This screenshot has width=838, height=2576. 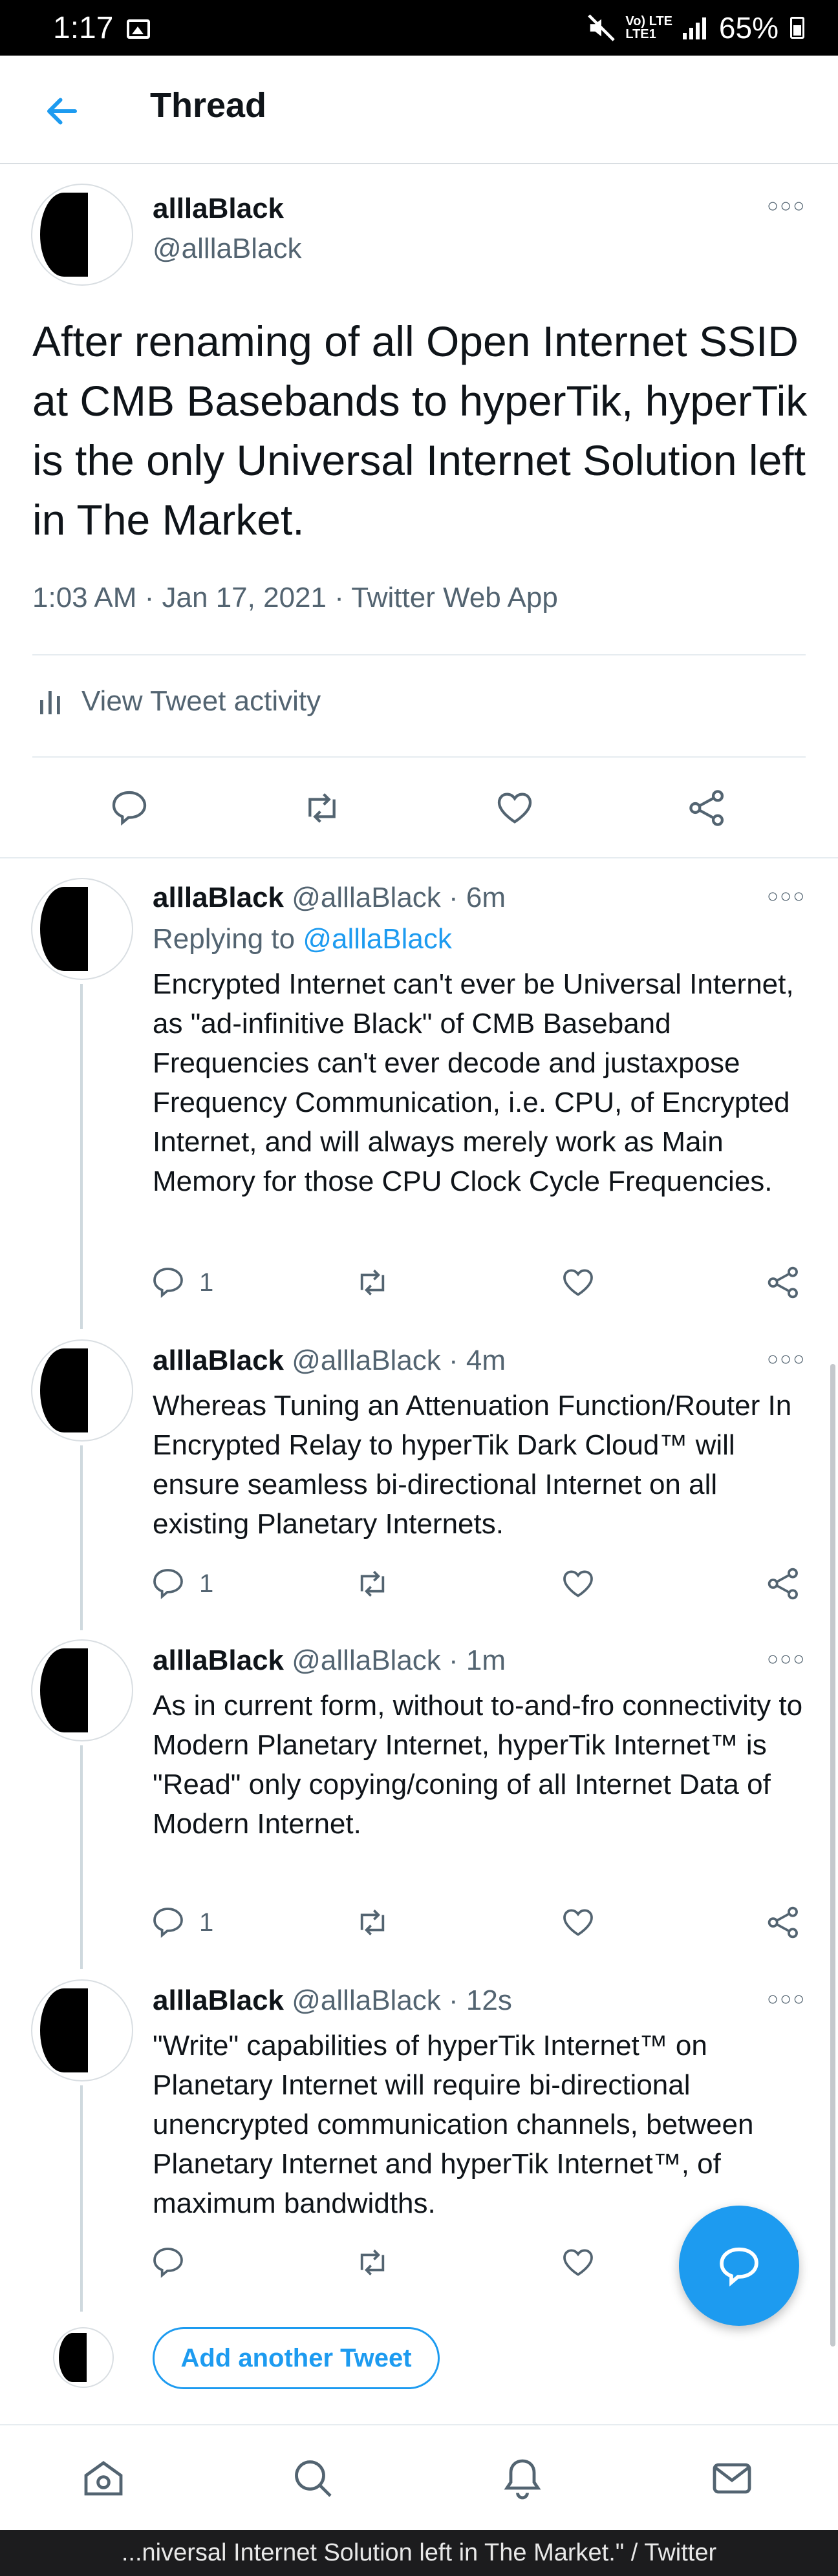 I want to click on mute-icon, so click(x=602, y=27).